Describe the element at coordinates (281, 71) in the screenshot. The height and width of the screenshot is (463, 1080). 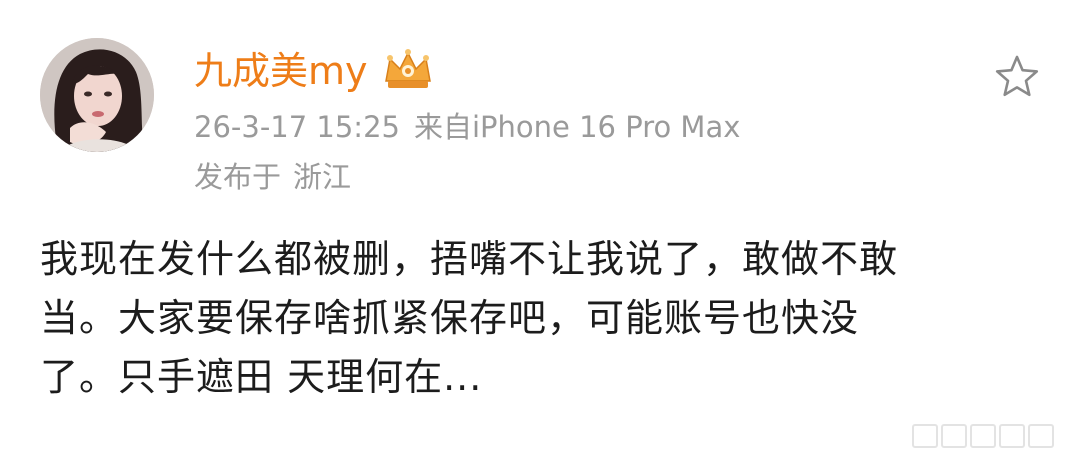
I see `username: 九成美my` at that location.